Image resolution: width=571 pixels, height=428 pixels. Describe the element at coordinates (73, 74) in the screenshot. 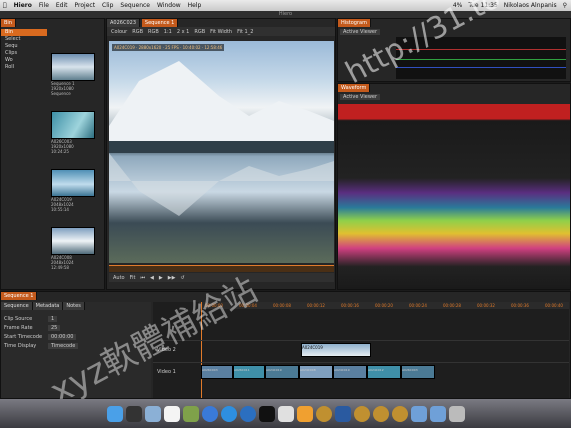

I see `clip-thumbnail: Sequence 1 1920x1080 Sequence` at that location.